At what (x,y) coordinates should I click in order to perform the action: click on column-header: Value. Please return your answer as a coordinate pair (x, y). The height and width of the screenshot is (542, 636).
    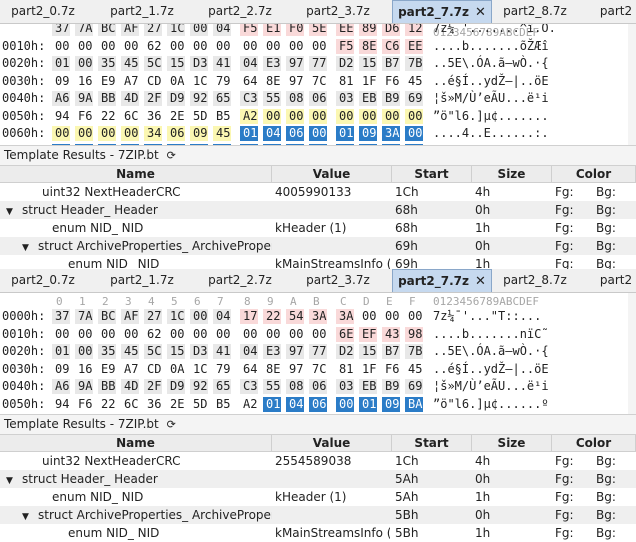
    Looking at the image, I should click on (332, 443).